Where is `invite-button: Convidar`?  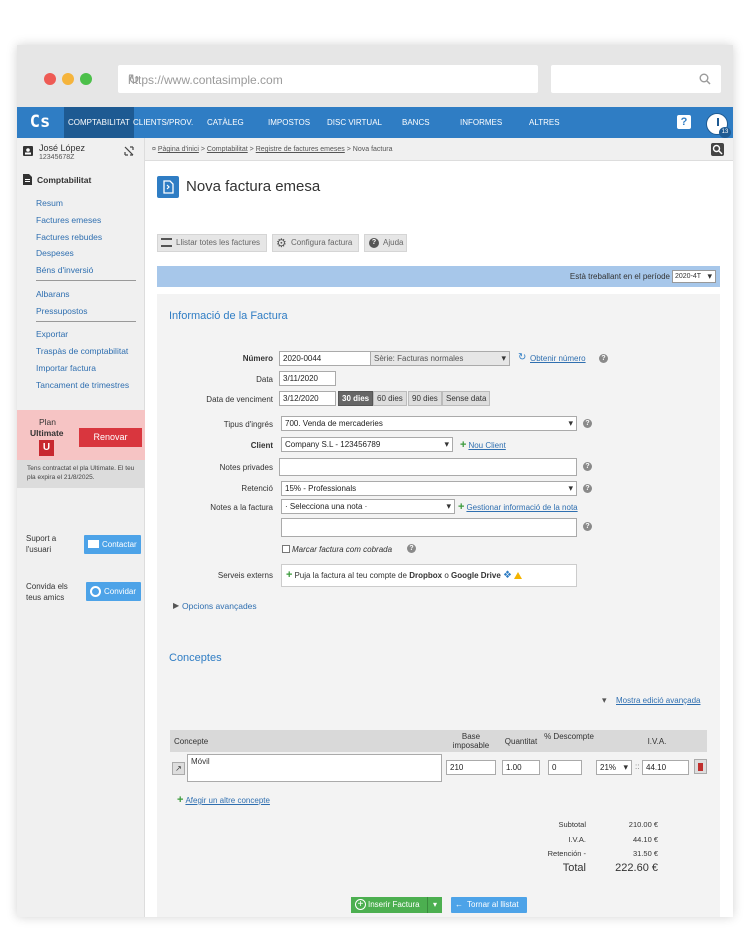
invite-button: Convidar is located at coordinates (113, 591).